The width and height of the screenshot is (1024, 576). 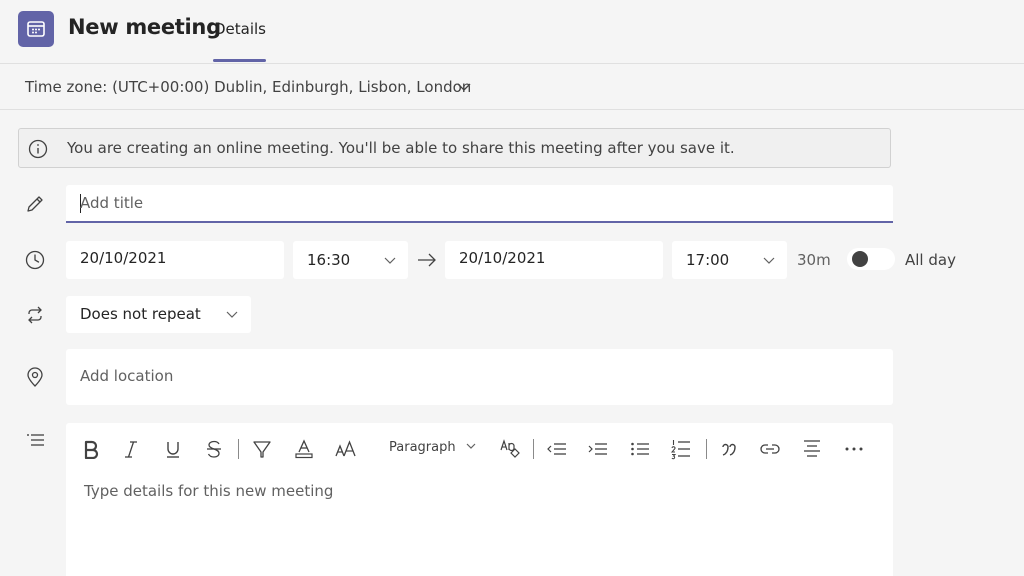 What do you see at coordinates (36, 29) in the screenshot?
I see `calendar-app-icon` at bounding box center [36, 29].